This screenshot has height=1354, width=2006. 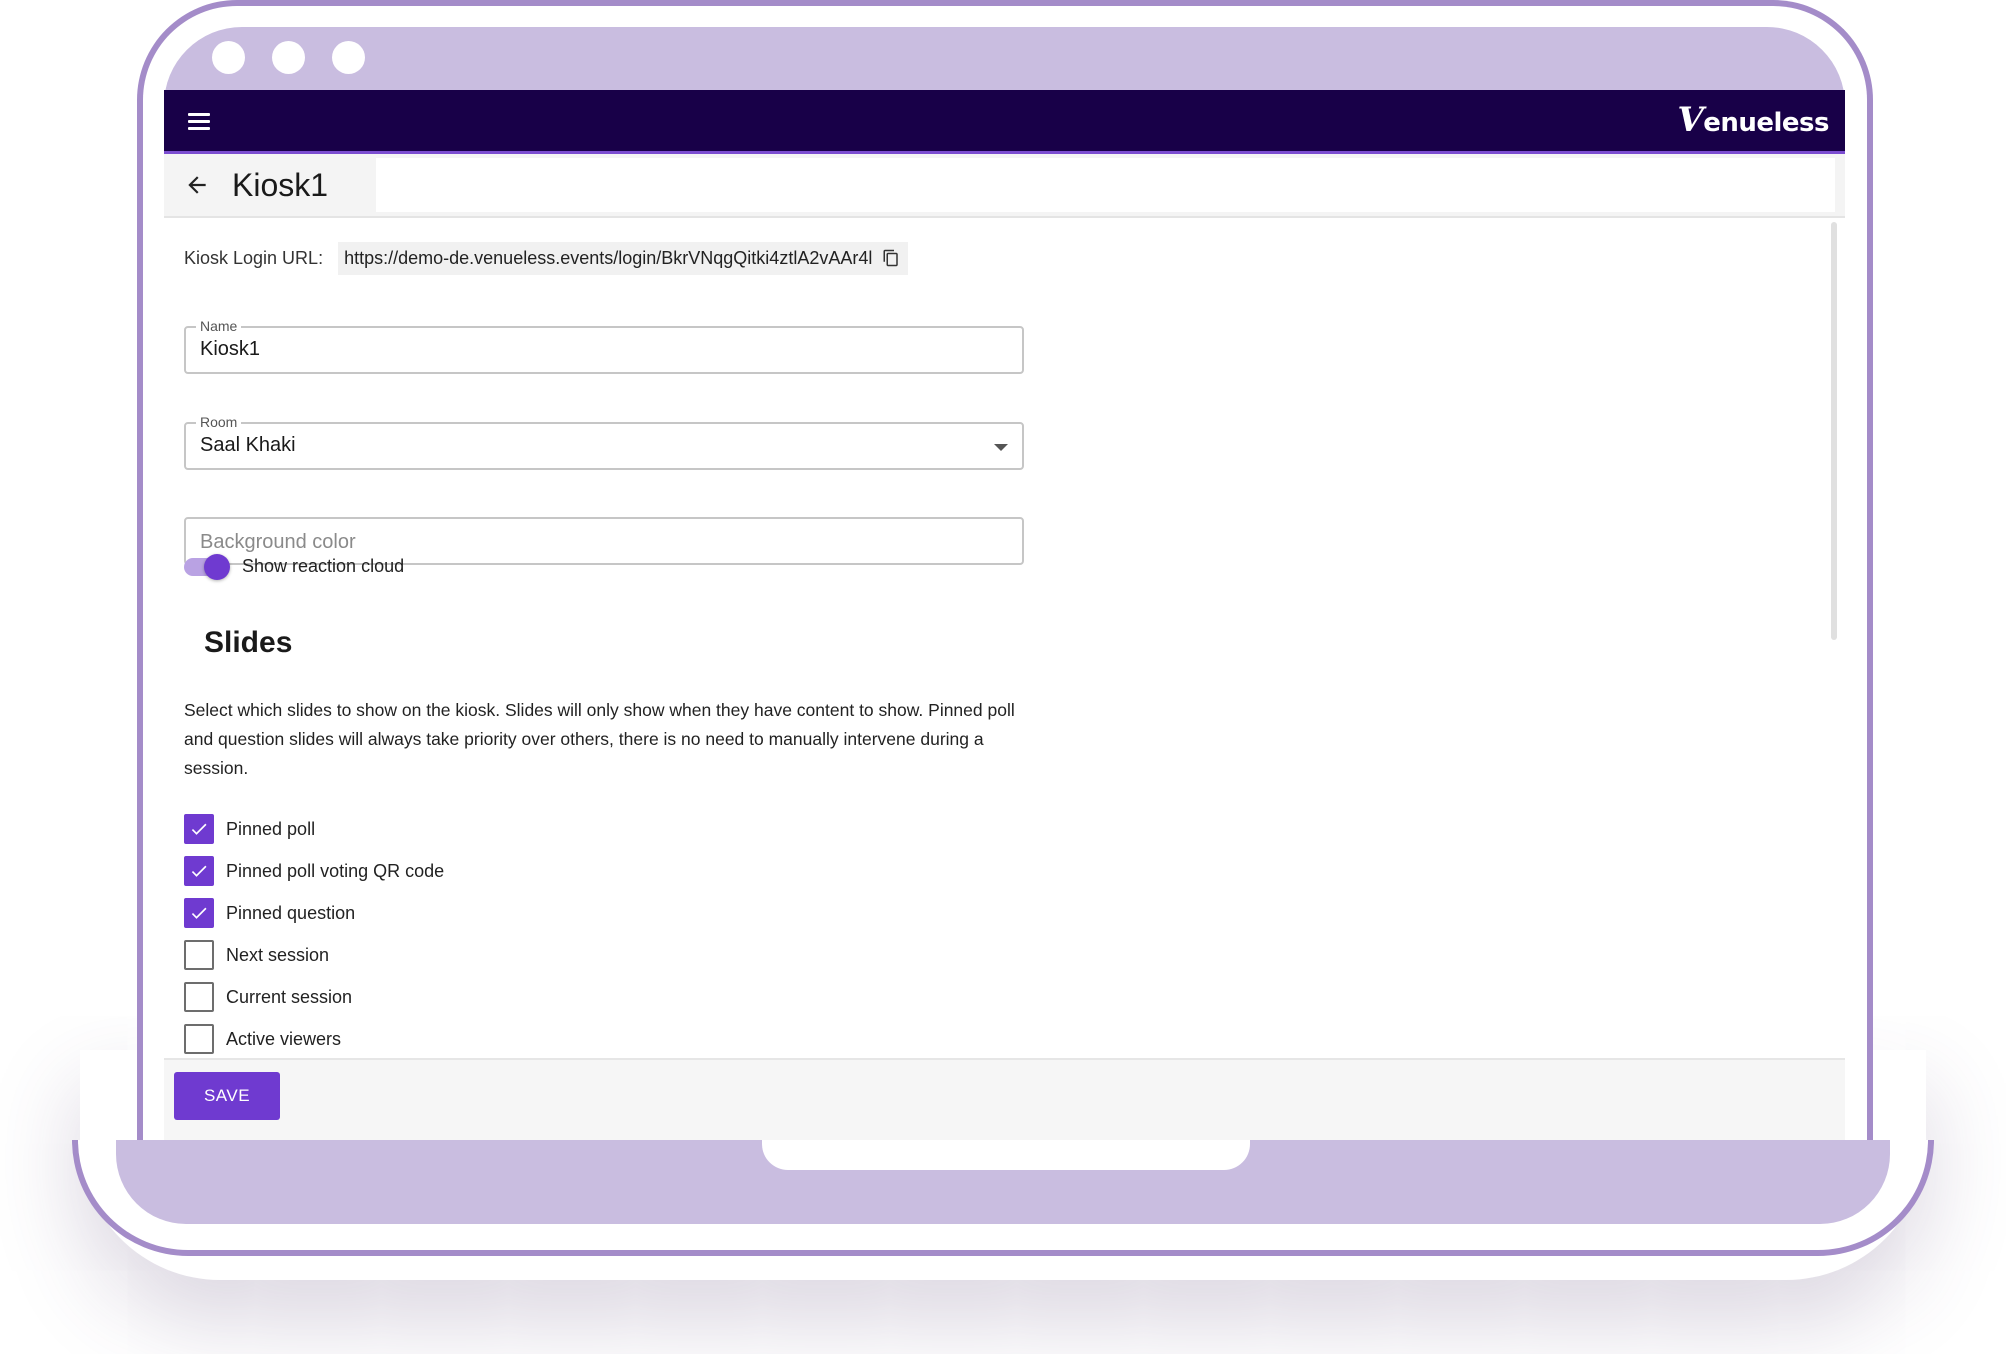 I want to click on toggle-knob, so click(x=217, y=567).